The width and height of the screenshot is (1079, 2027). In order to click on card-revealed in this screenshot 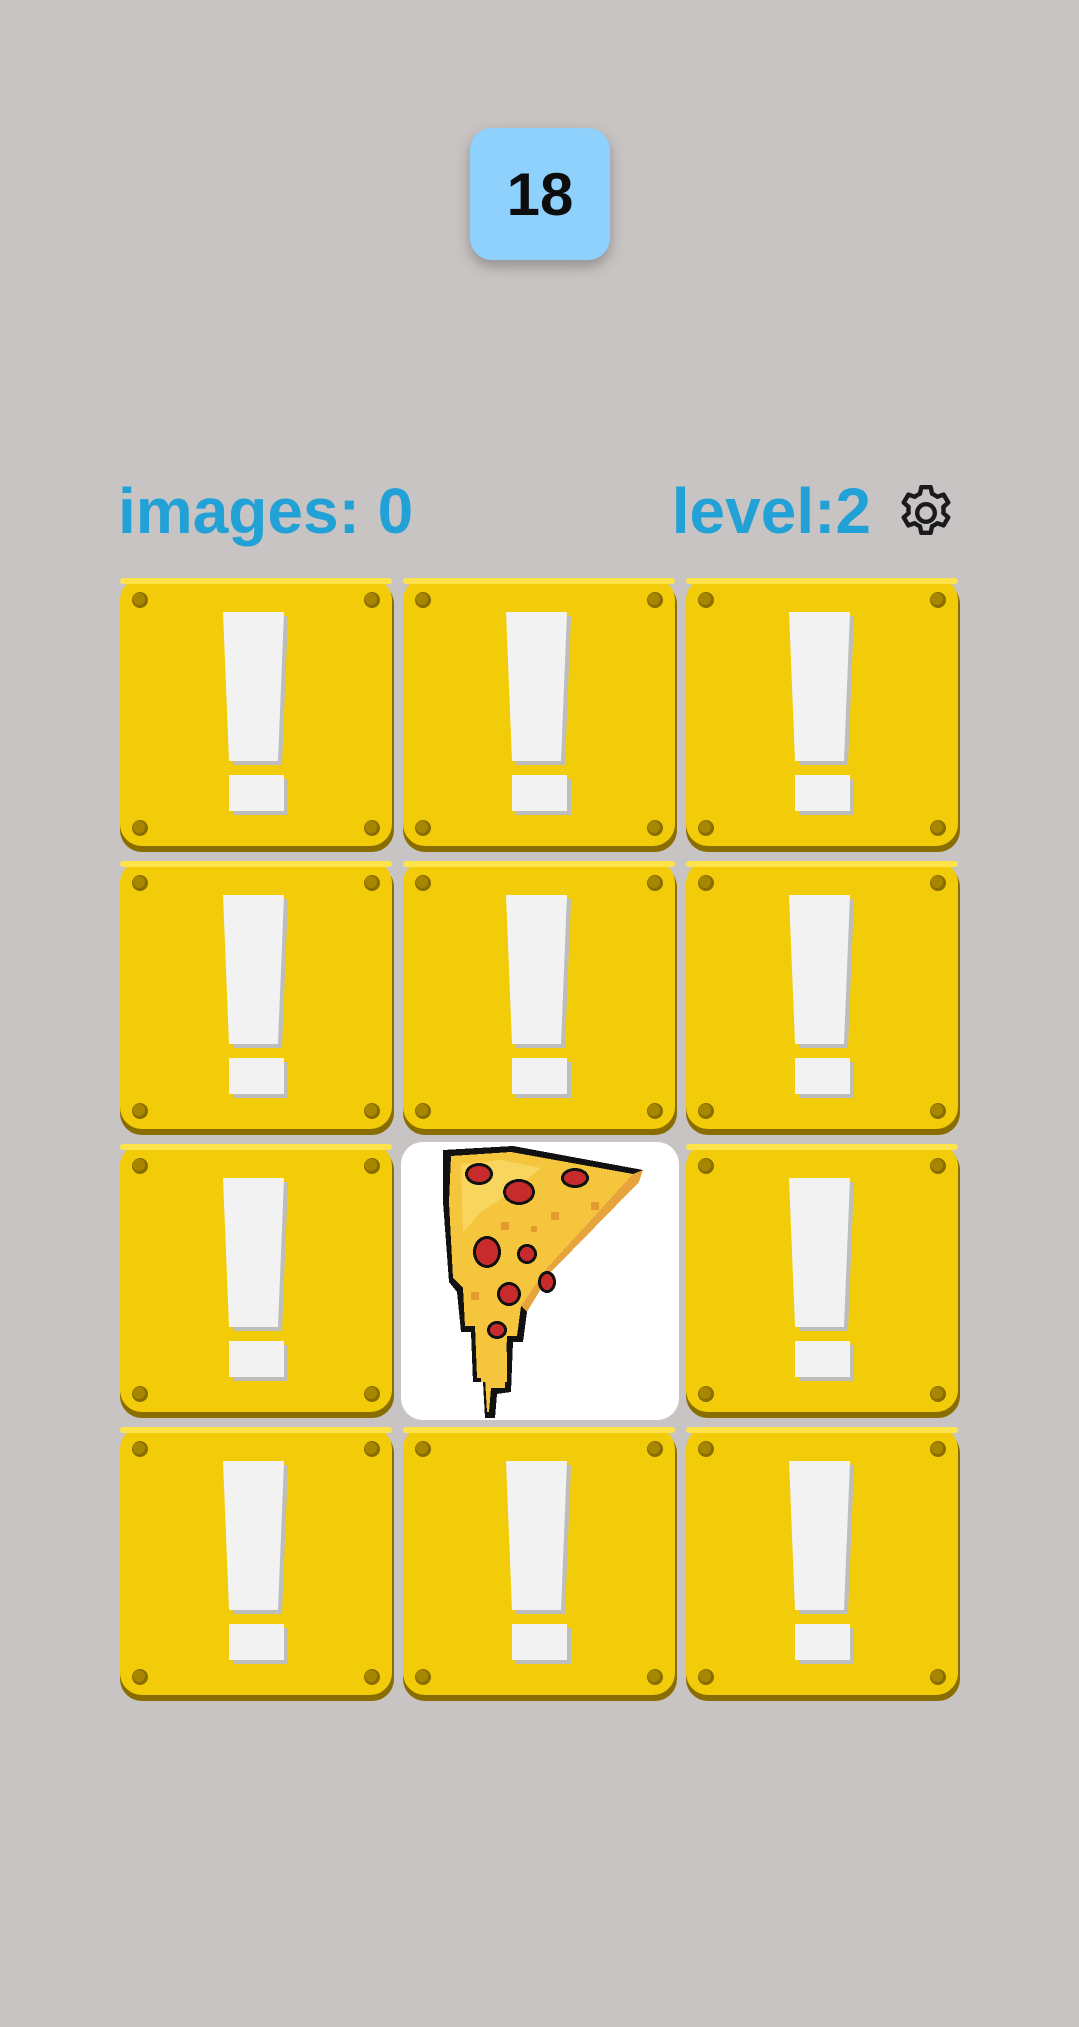, I will do `click(540, 1281)`.